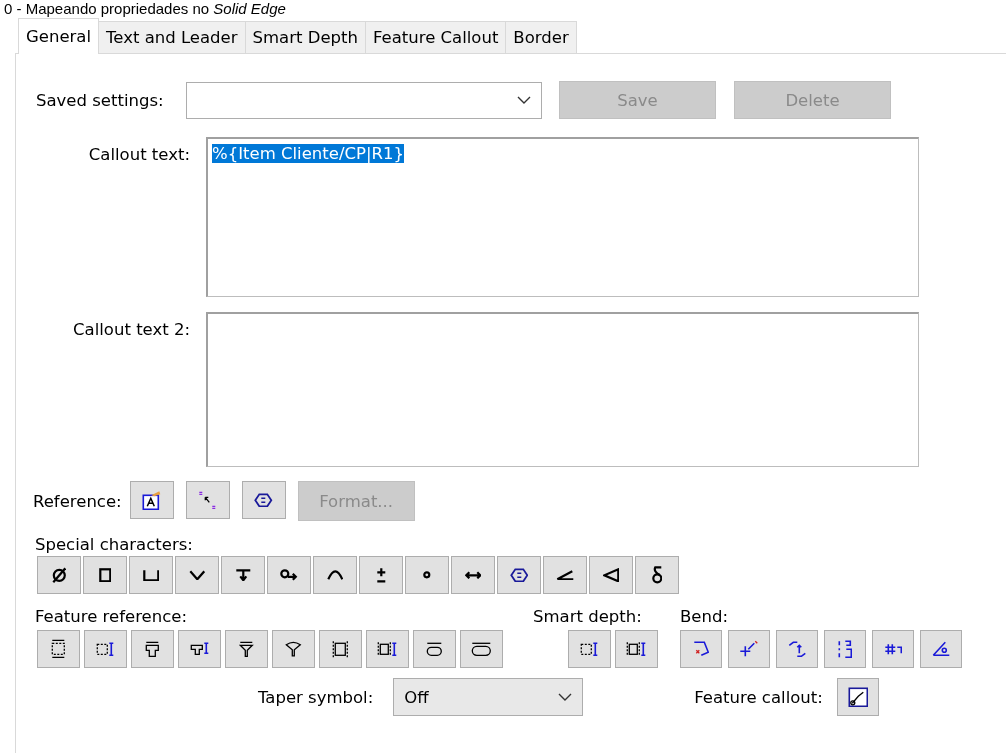  Describe the element at coordinates (114, 544) in the screenshot. I see `section-label: Special characters:` at that location.